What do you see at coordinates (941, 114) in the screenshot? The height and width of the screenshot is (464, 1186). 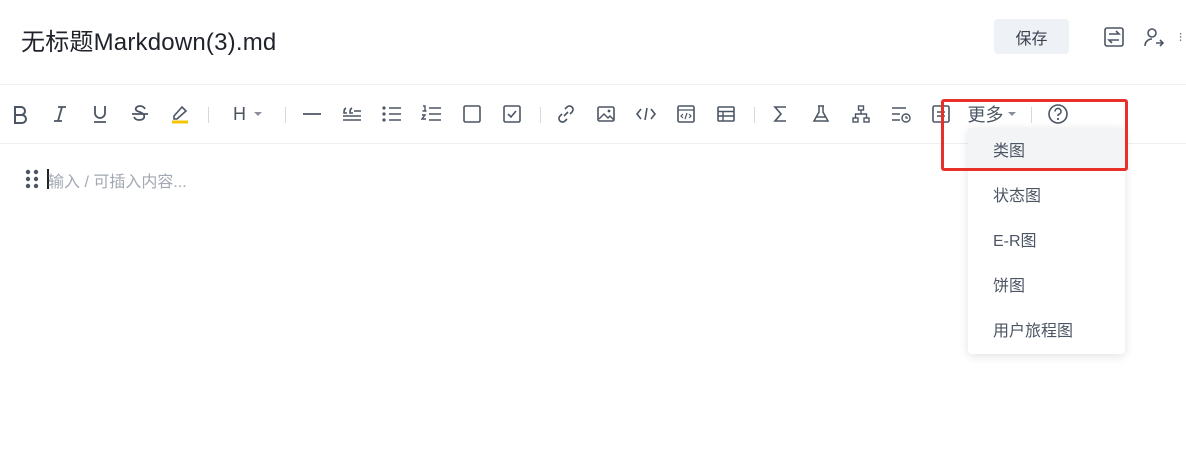 I see `callout-icon` at bounding box center [941, 114].